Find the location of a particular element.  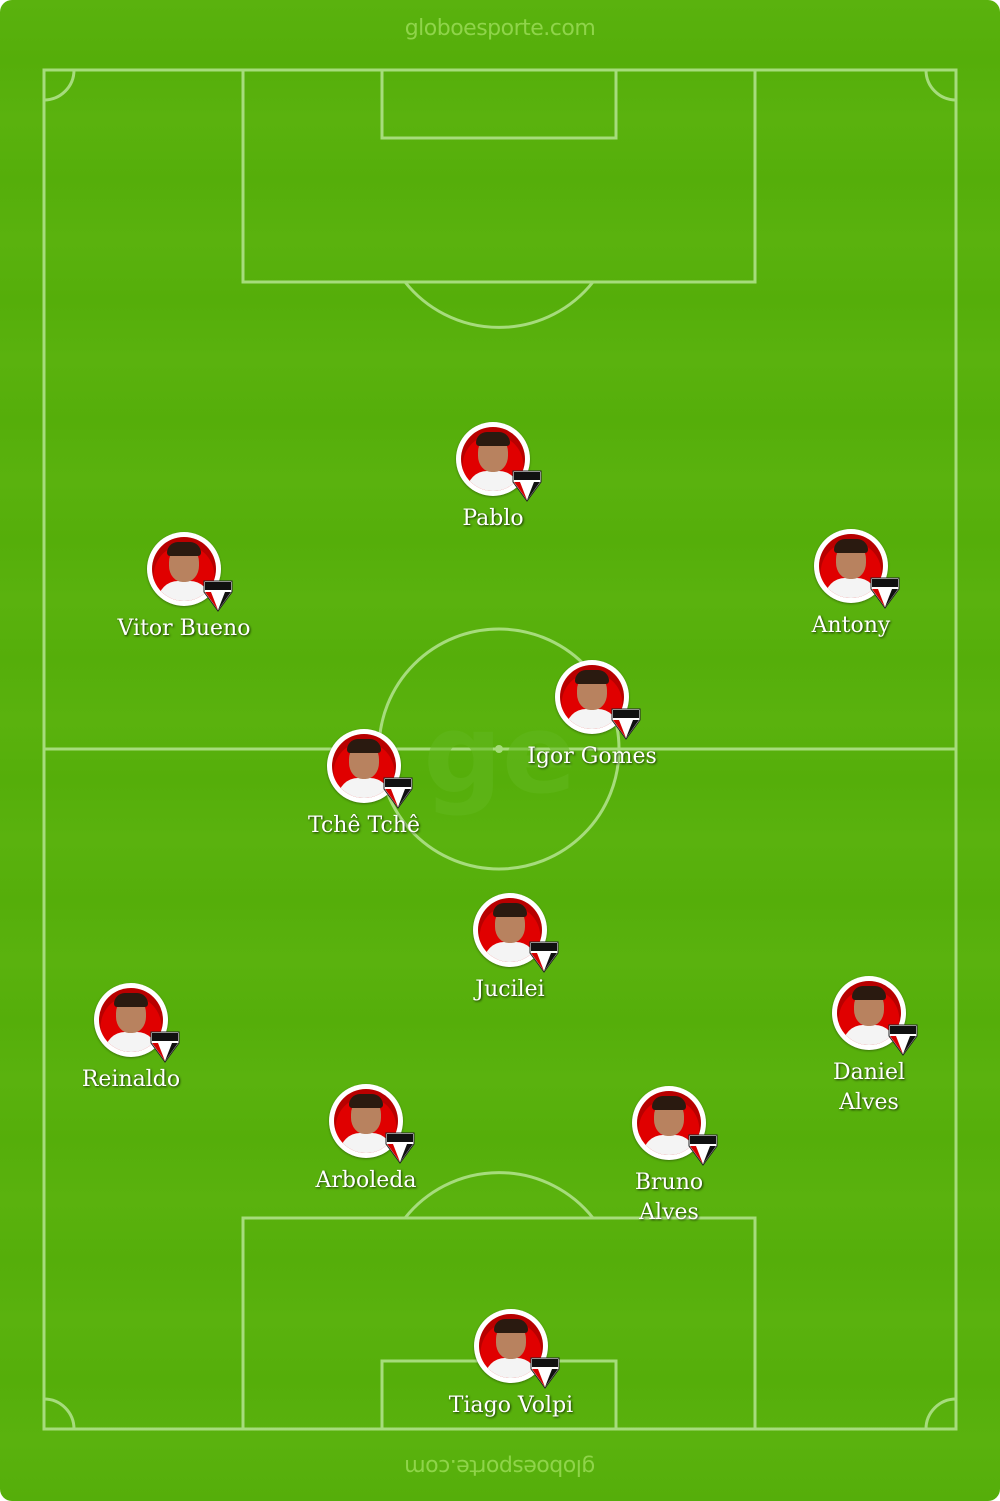

player-arboleda: Arboleda is located at coordinates (366, 1140).